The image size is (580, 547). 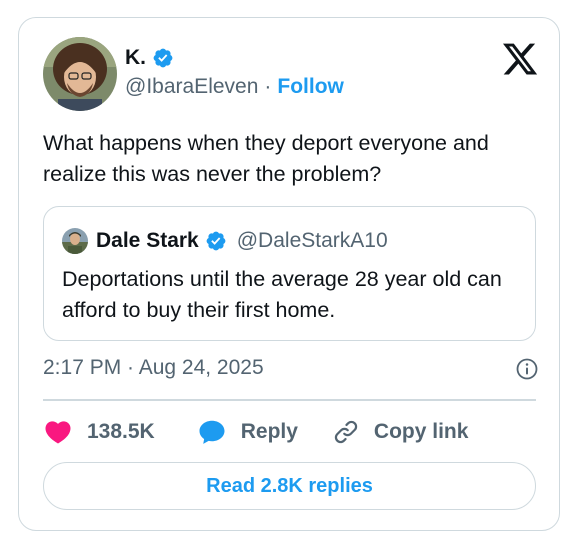 I want to click on copy-link-label: Copy link, so click(x=421, y=431).